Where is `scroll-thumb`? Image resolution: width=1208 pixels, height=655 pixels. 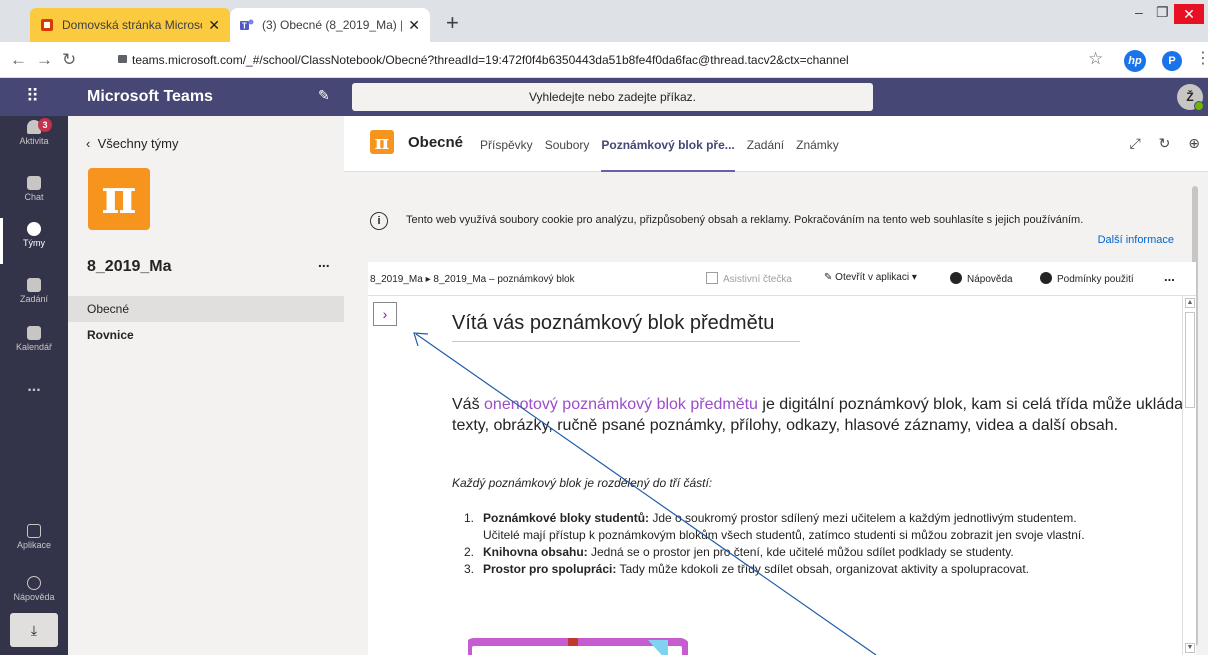 scroll-thumb is located at coordinates (1190, 360).